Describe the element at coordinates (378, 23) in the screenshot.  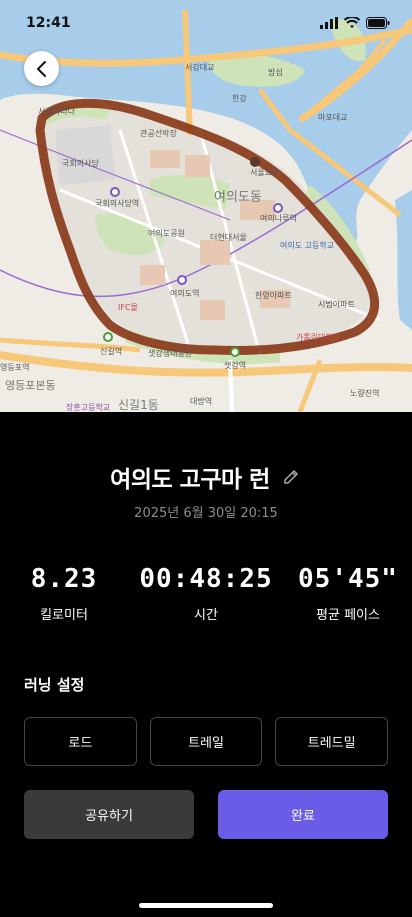
I see `battery-icon` at that location.